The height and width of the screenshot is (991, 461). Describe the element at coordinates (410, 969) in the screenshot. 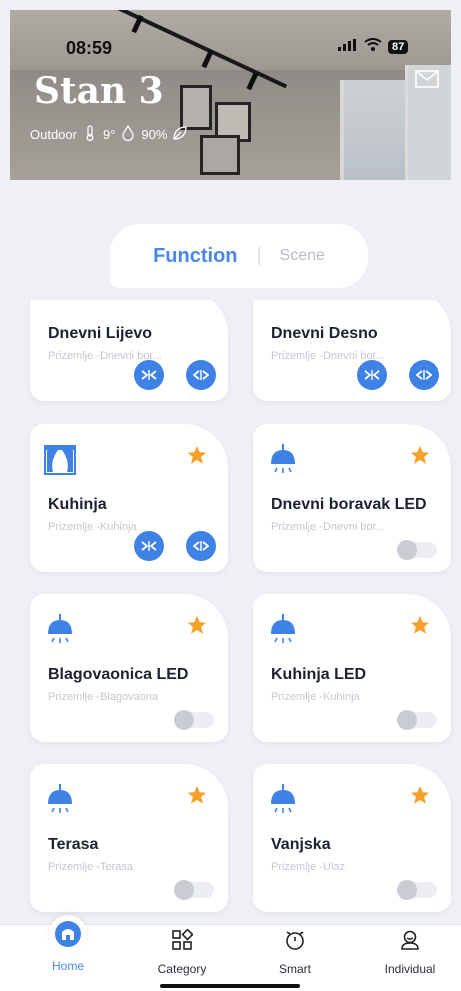

I see `nav-individual-label: Individual` at that location.